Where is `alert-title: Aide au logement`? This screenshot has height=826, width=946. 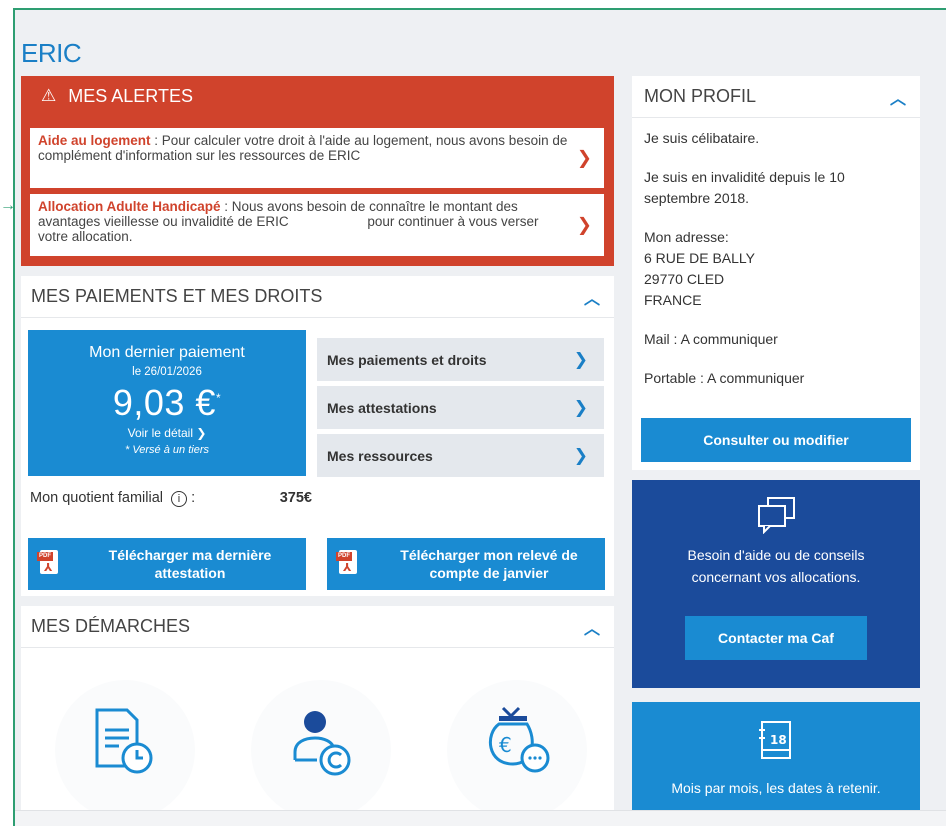
alert-title: Aide au logement is located at coordinates (94, 140).